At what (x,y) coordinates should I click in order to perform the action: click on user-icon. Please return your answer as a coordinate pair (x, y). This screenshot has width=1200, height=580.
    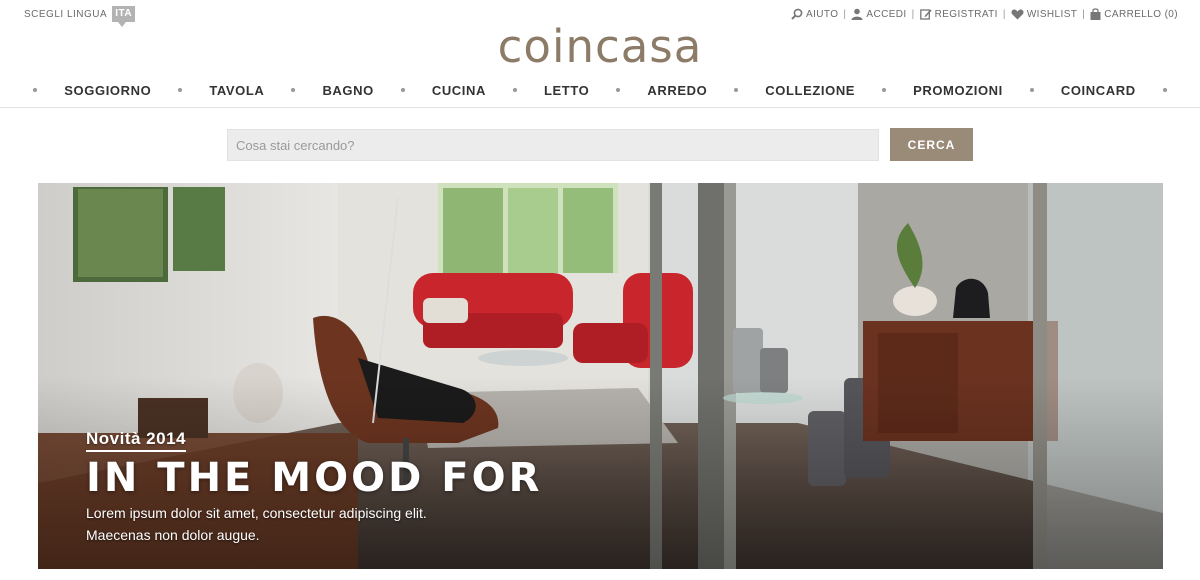
    Looking at the image, I should click on (857, 14).